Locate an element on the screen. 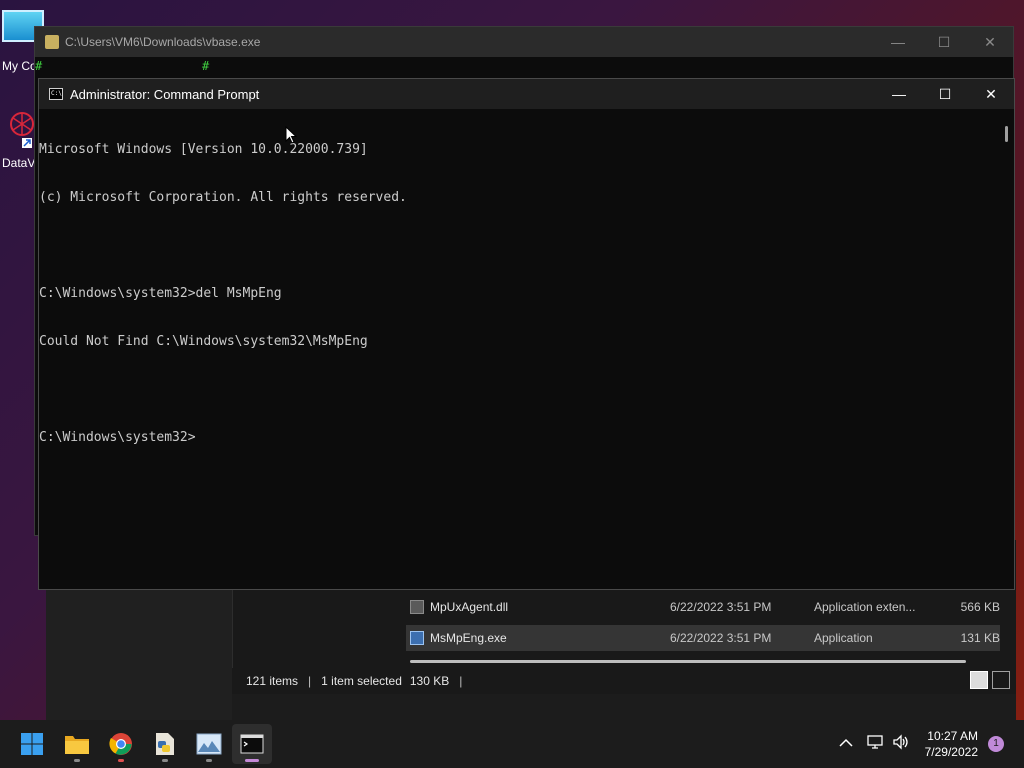 This screenshot has width=1024, height=768. desktop-icon-label: My Co is located at coordinates (19, 66).